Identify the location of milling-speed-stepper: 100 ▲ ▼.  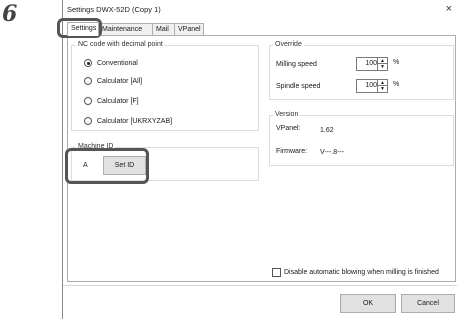
(372, 64).